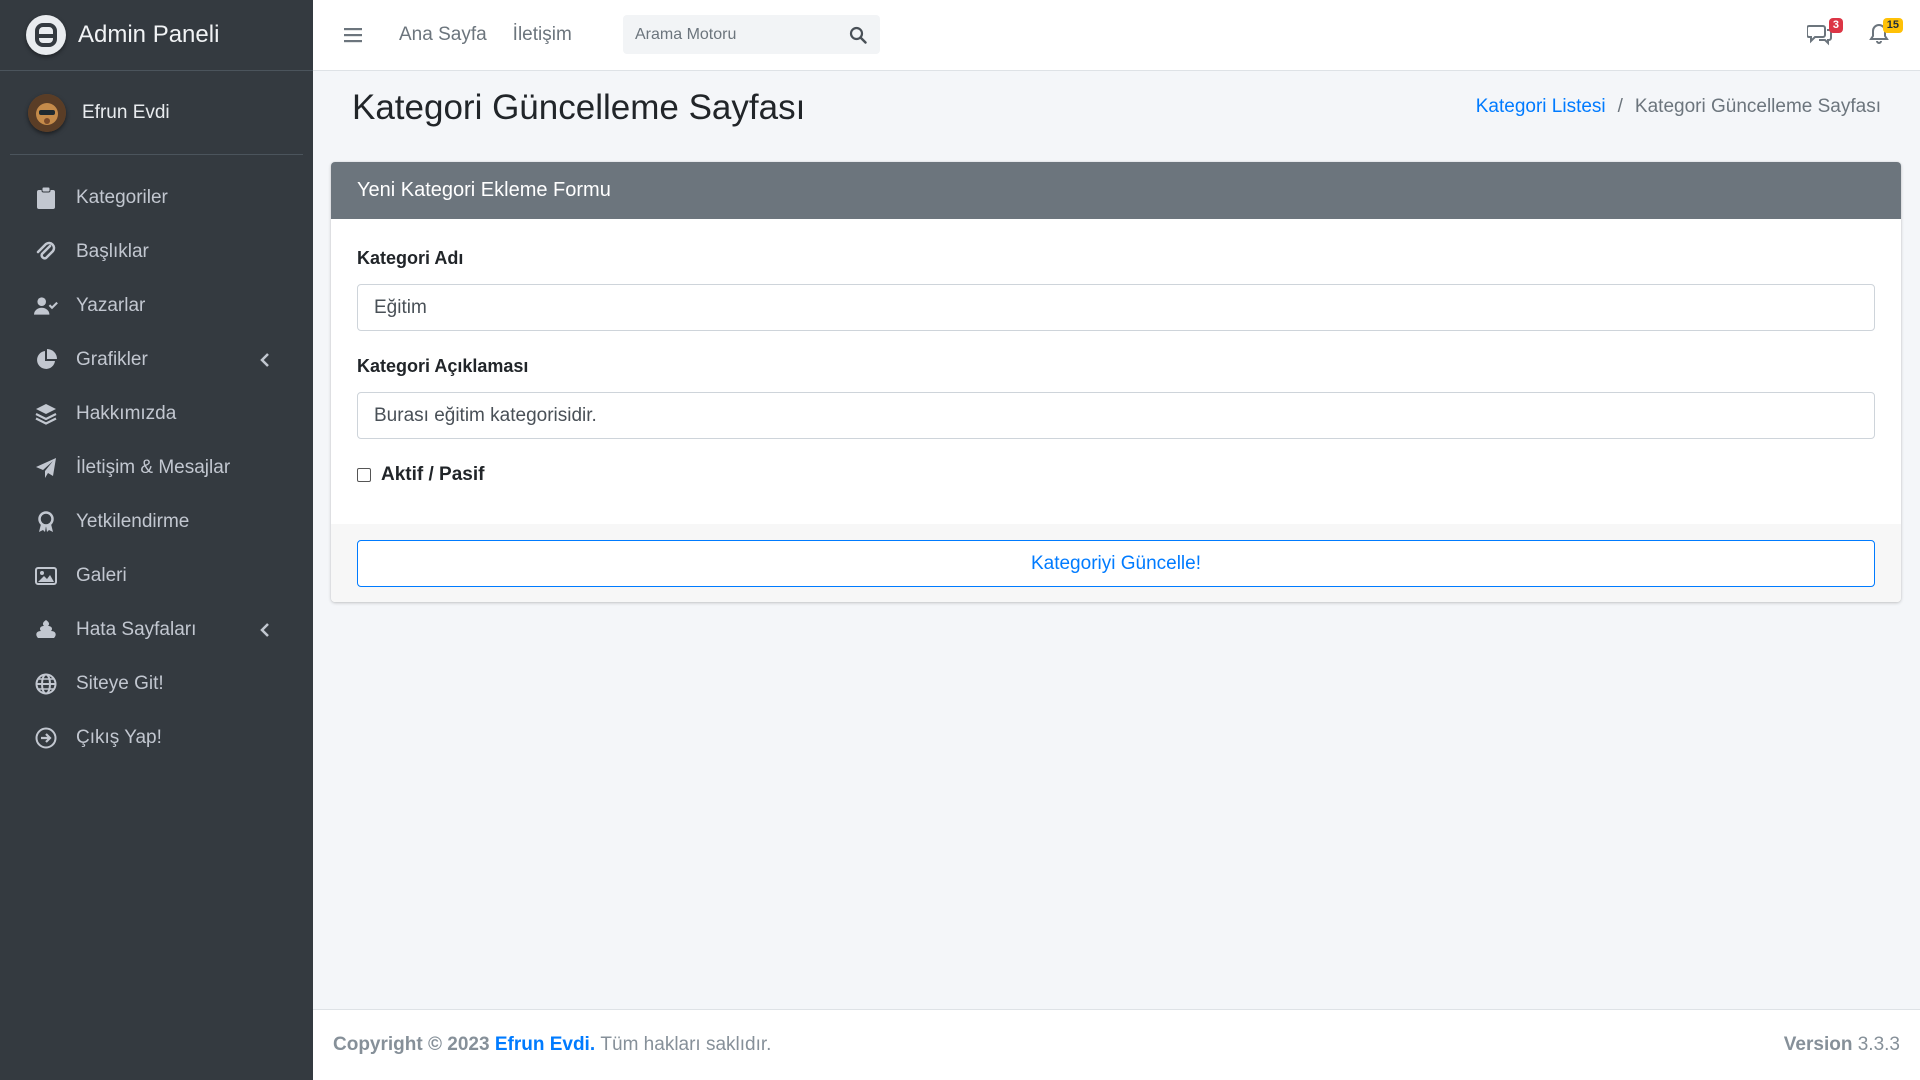 This screenshot has width=1920, height=1080. Describe the element at coordinates (485, 415) in the screenshot. I see `category-description-value: Burası eğitim kategorisidir.` at that location.